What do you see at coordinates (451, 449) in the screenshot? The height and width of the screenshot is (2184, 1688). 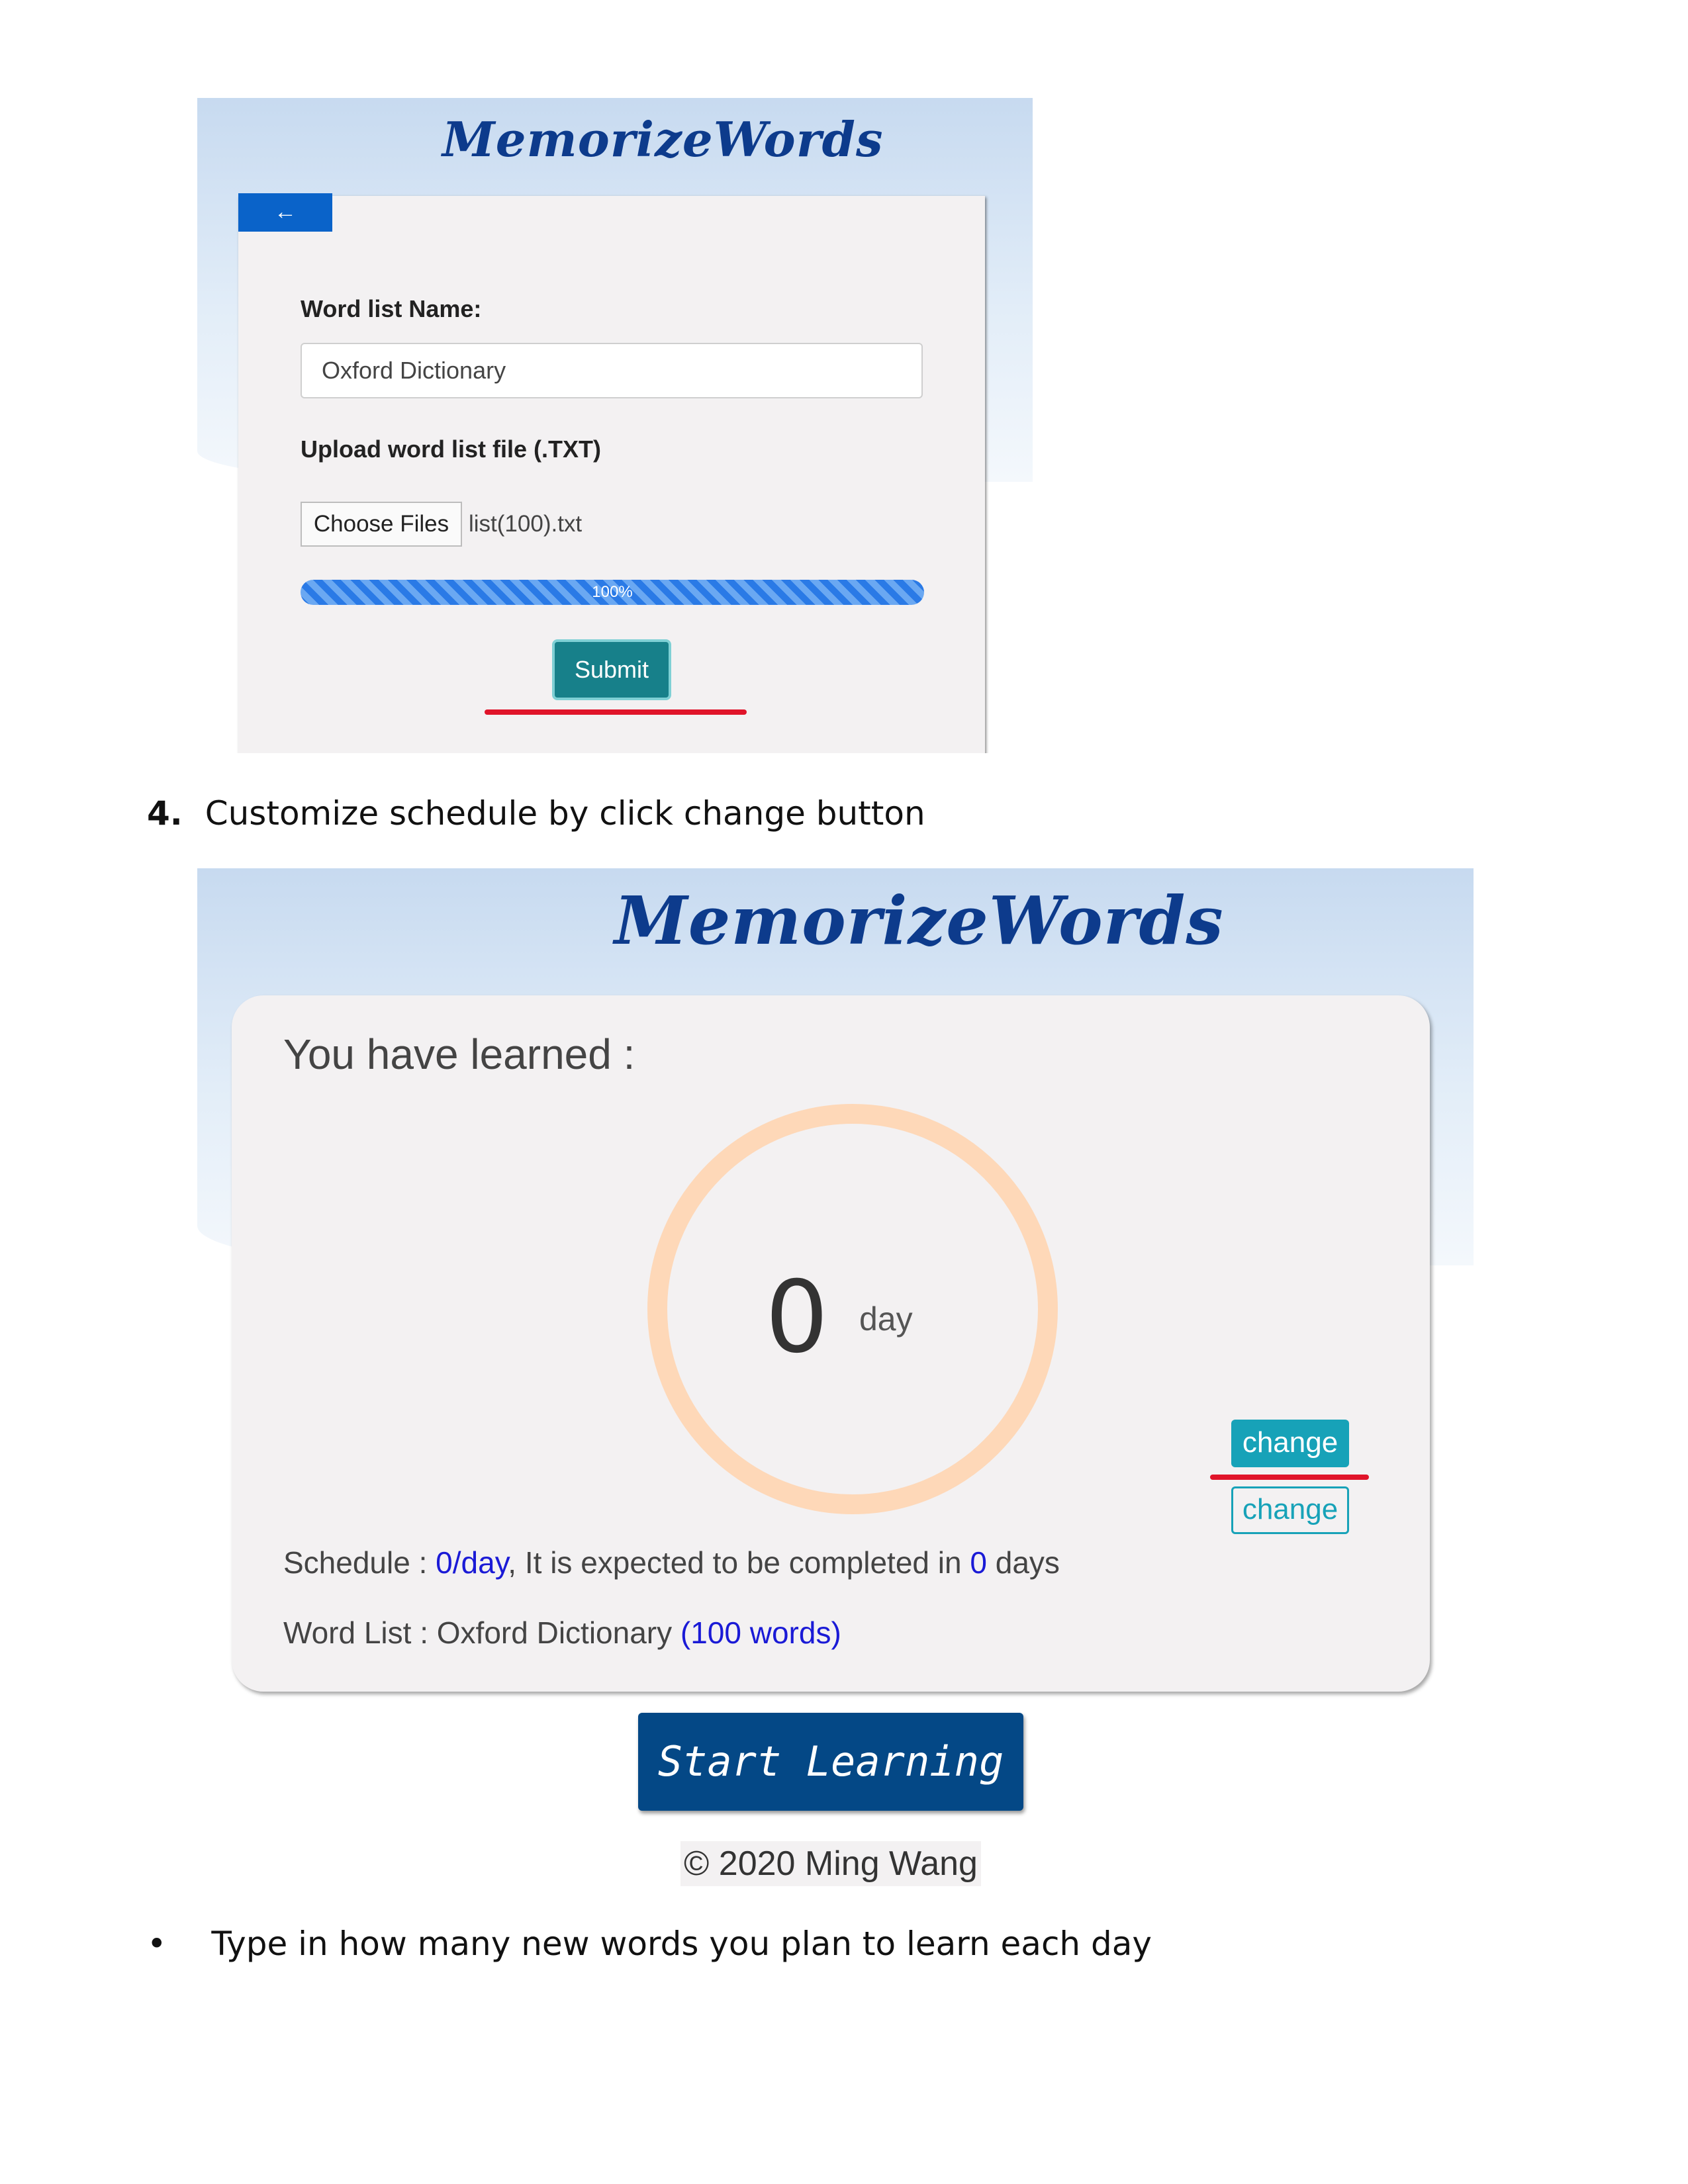 I see `upload-label: Upload word list file (.TXT)` at bounding box center [451, 449].